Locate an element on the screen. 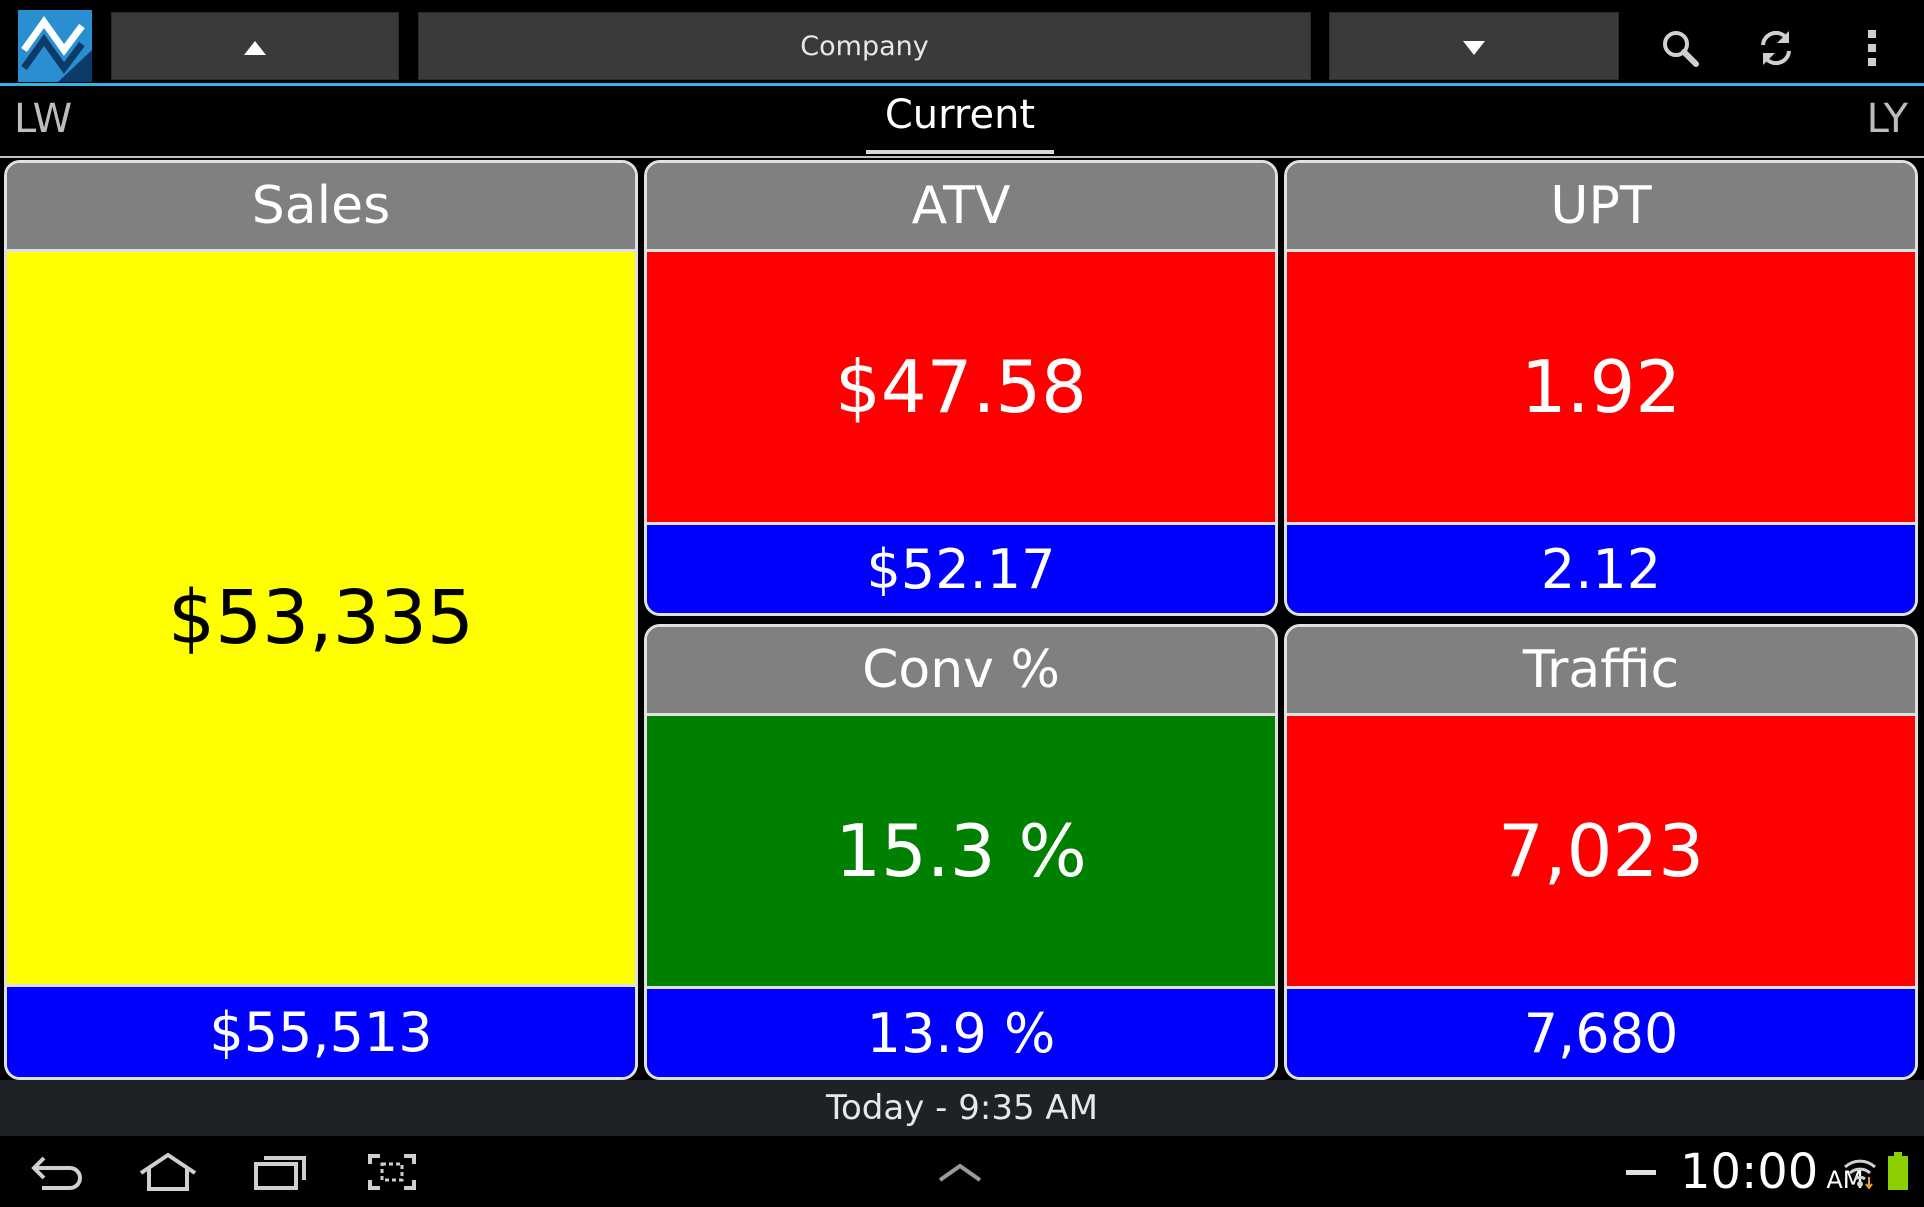 This screenshot has width=1924, height=1207. company-selector: Company is located at coordinates (864, 46).